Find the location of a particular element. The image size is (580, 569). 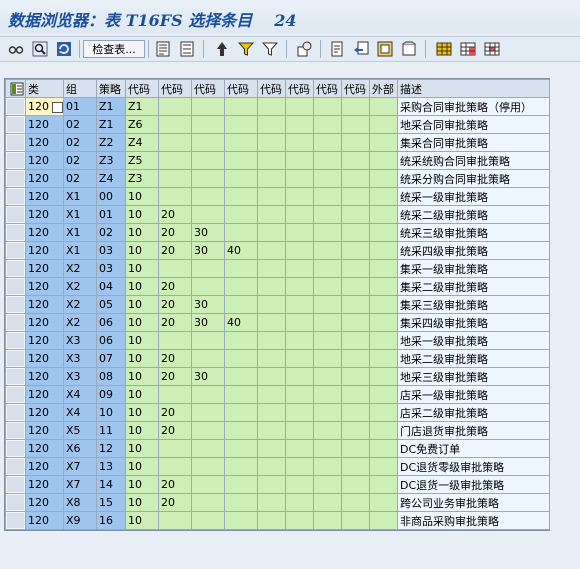

grid-merge-icon is located at coordinates (492, 49).